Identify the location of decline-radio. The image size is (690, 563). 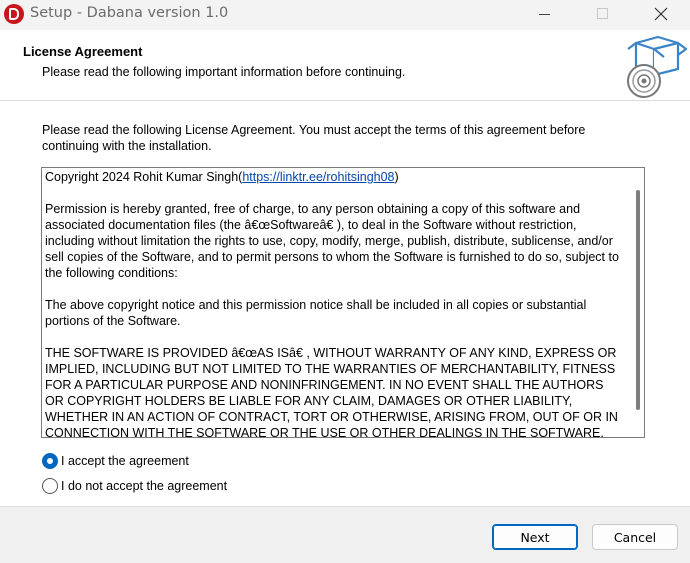
(50, 486).